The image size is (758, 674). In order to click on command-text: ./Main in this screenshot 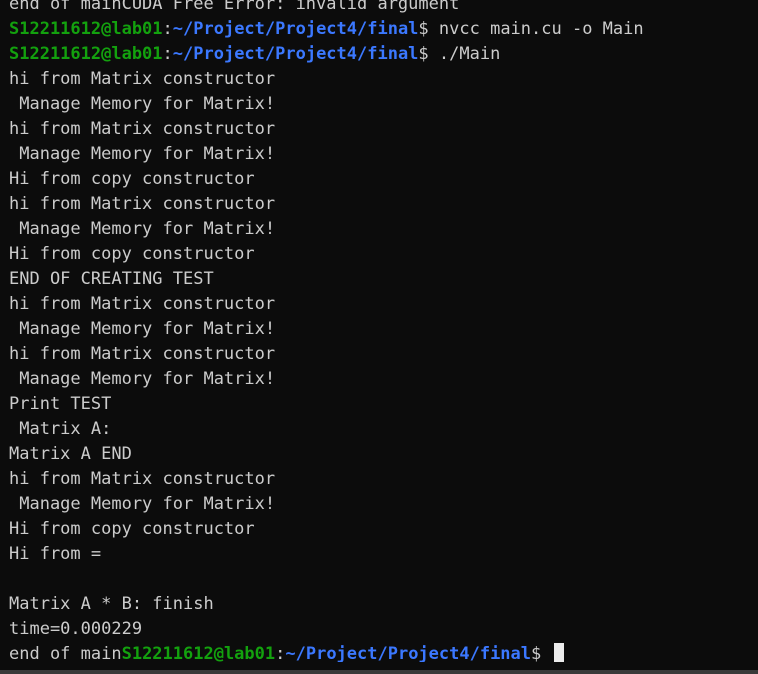, I will do `click(464, 54)`.